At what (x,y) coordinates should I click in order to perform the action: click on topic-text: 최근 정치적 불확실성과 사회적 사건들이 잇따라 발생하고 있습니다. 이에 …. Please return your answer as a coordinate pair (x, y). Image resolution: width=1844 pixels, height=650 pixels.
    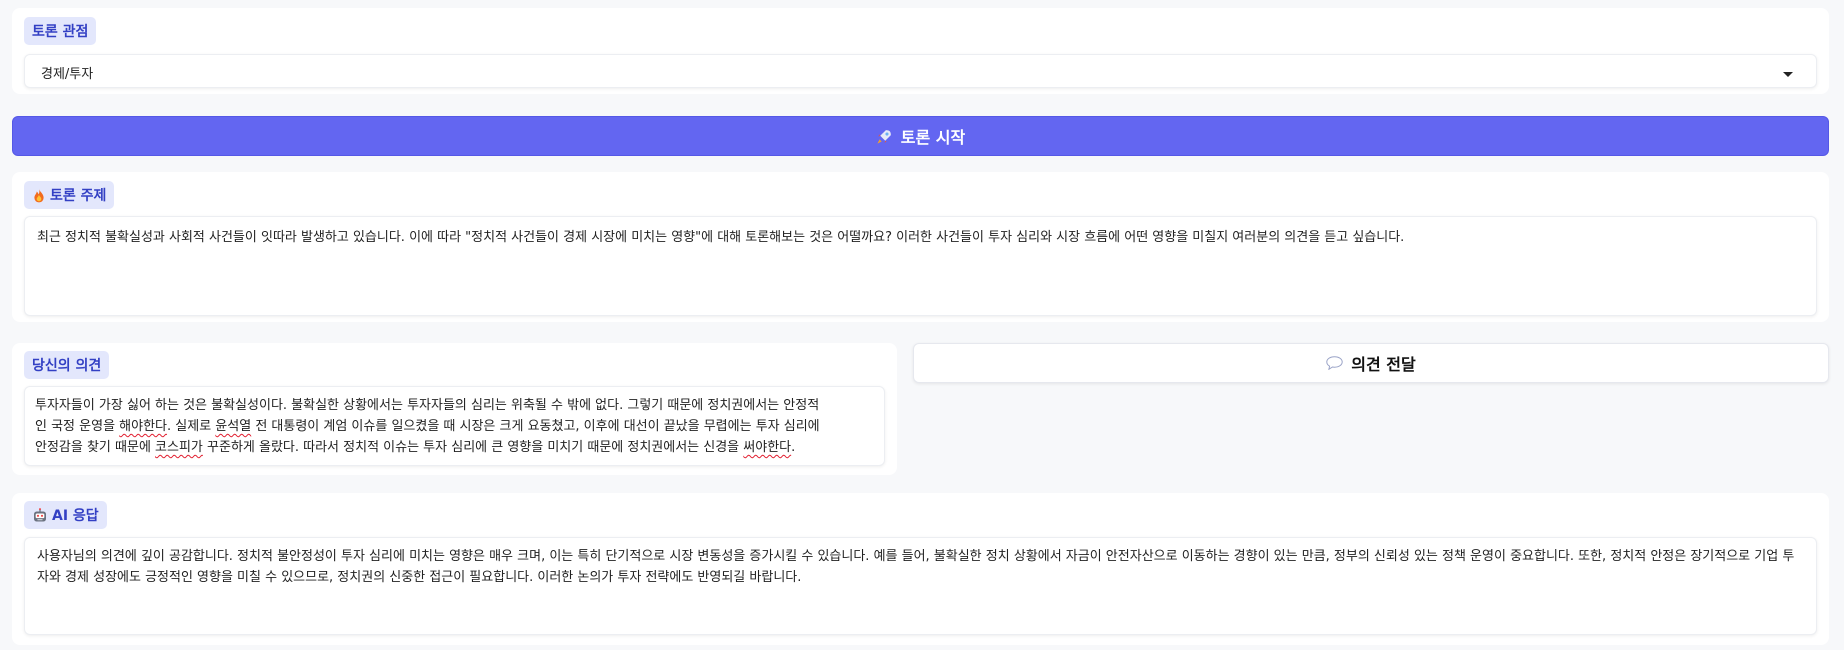
    Looking at the image, I should click on (721, 237).